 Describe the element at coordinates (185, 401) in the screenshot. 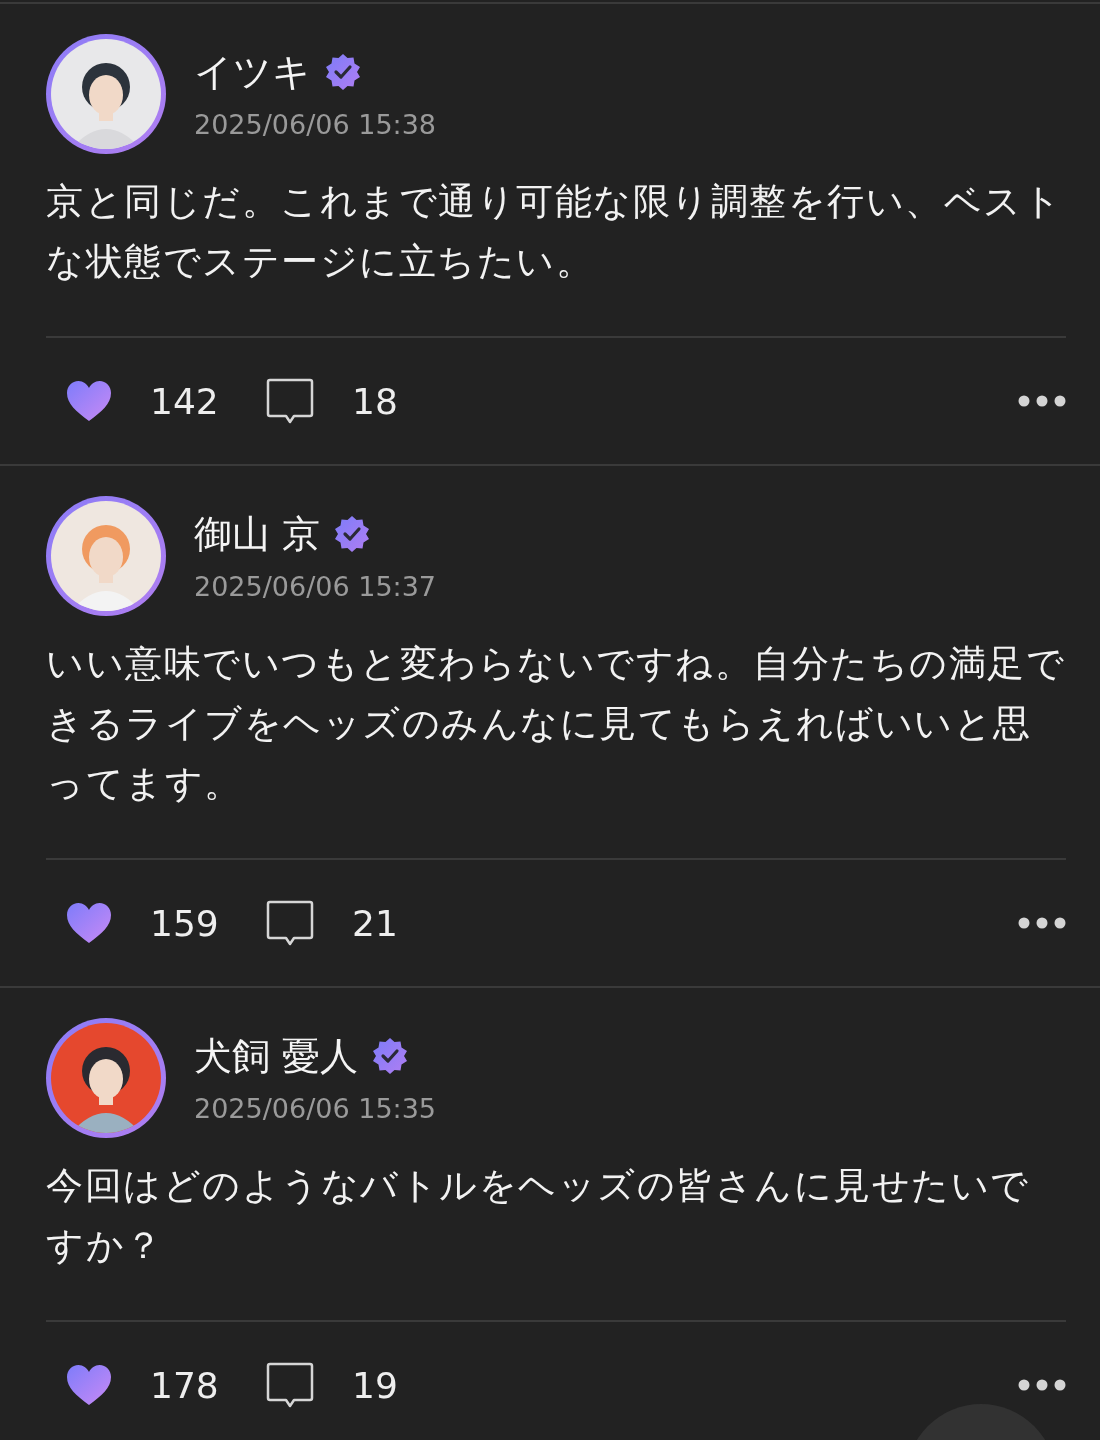

I see `like-count: 142` at that location.